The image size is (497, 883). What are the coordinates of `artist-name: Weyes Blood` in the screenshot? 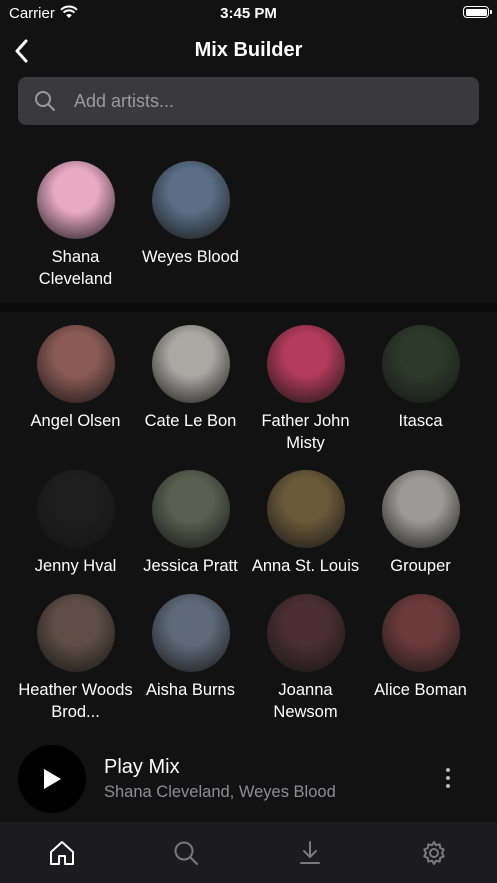 It's located at (190, 257).